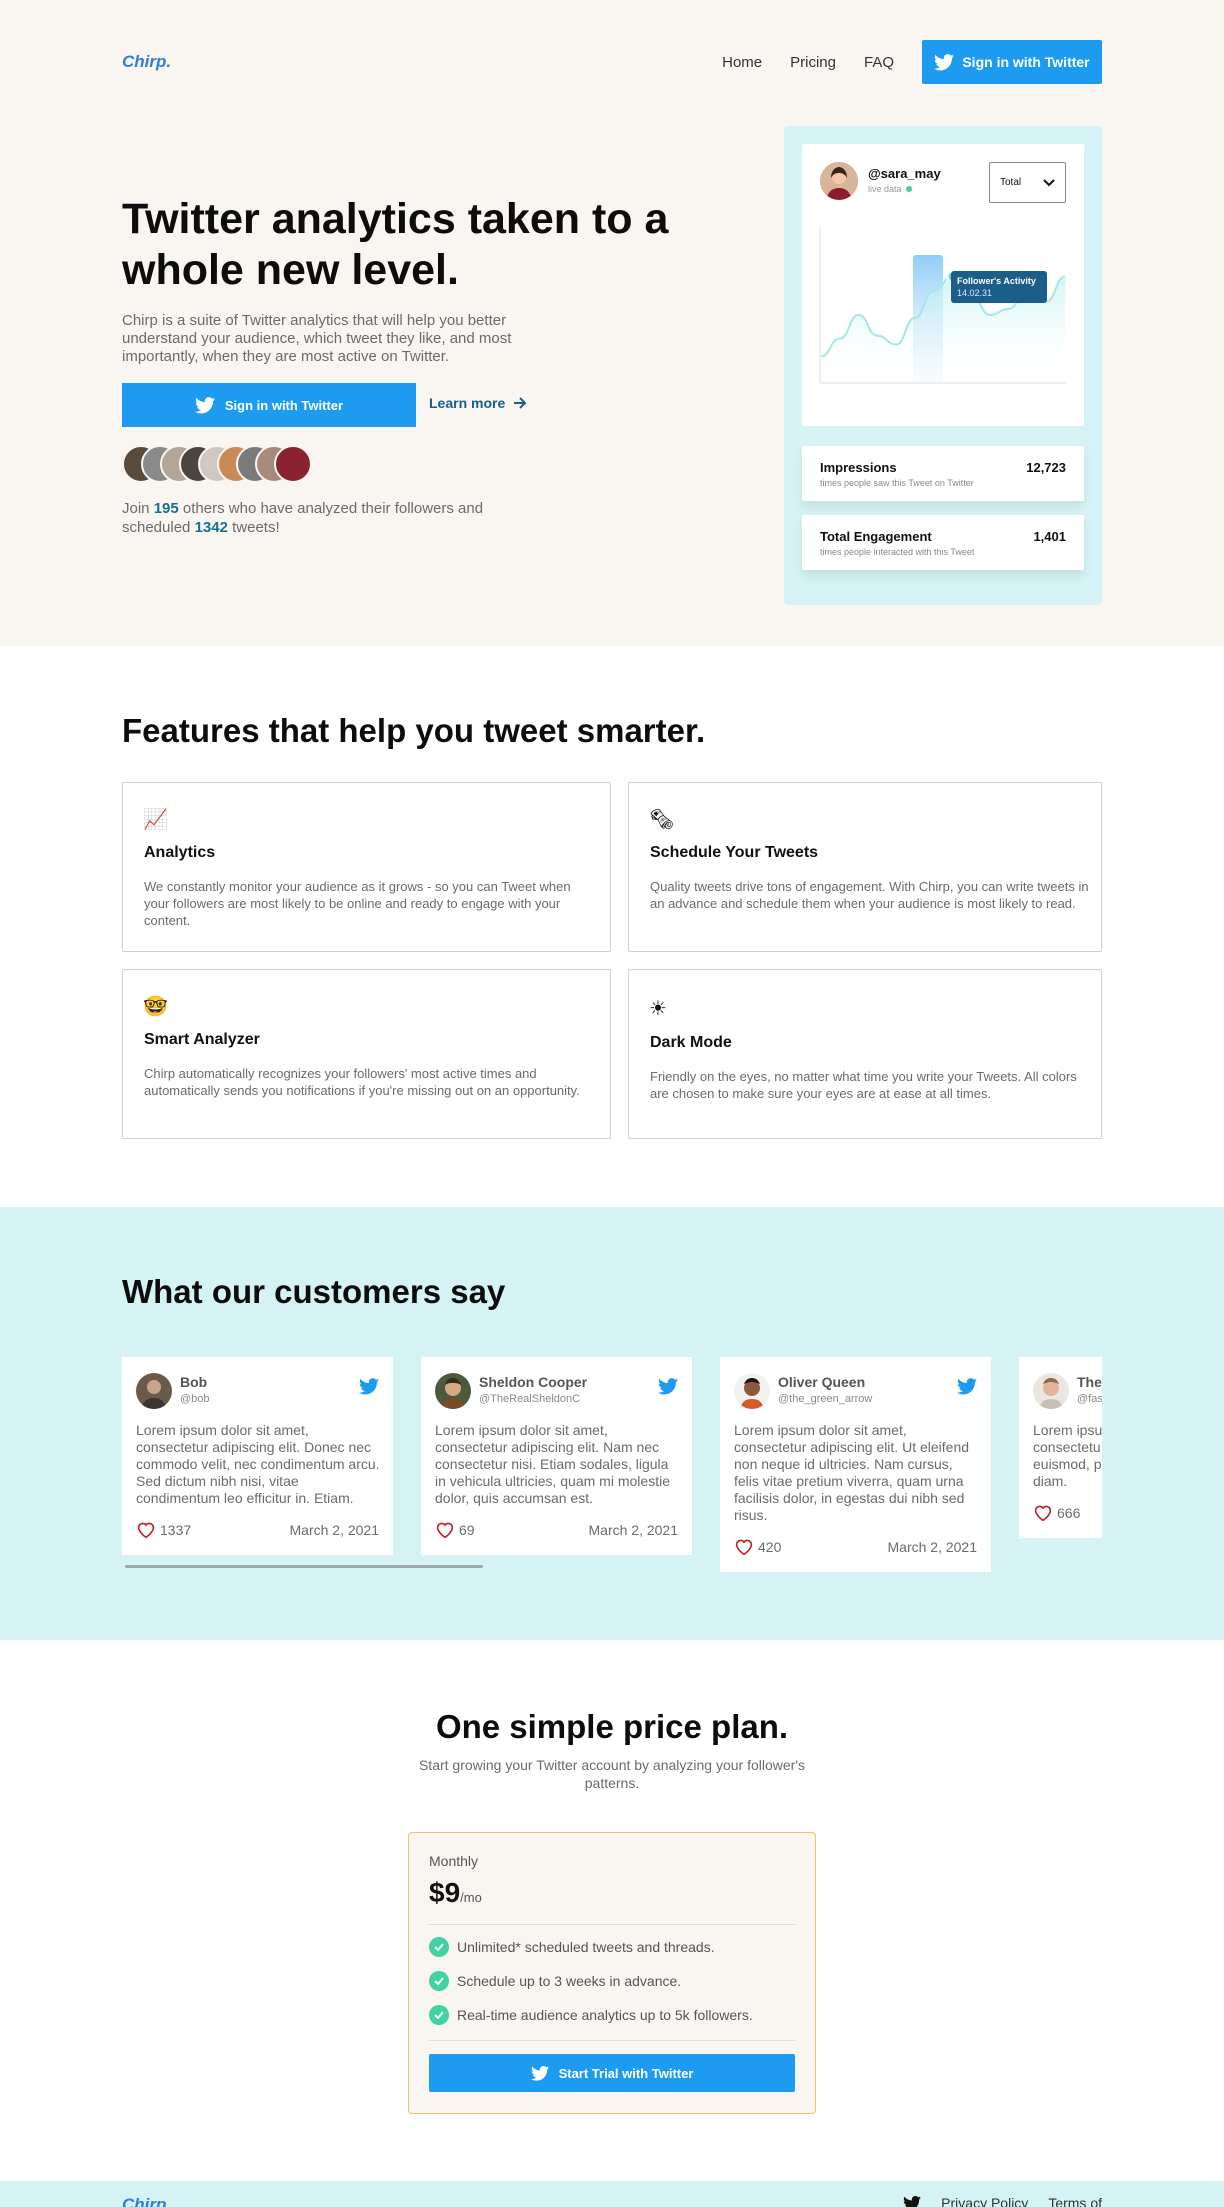 Image resolution: width=1224 pixels, height=2207 pixels. I want to click on hero-signin-button: Sign in with Twitter, so click(269, 405).